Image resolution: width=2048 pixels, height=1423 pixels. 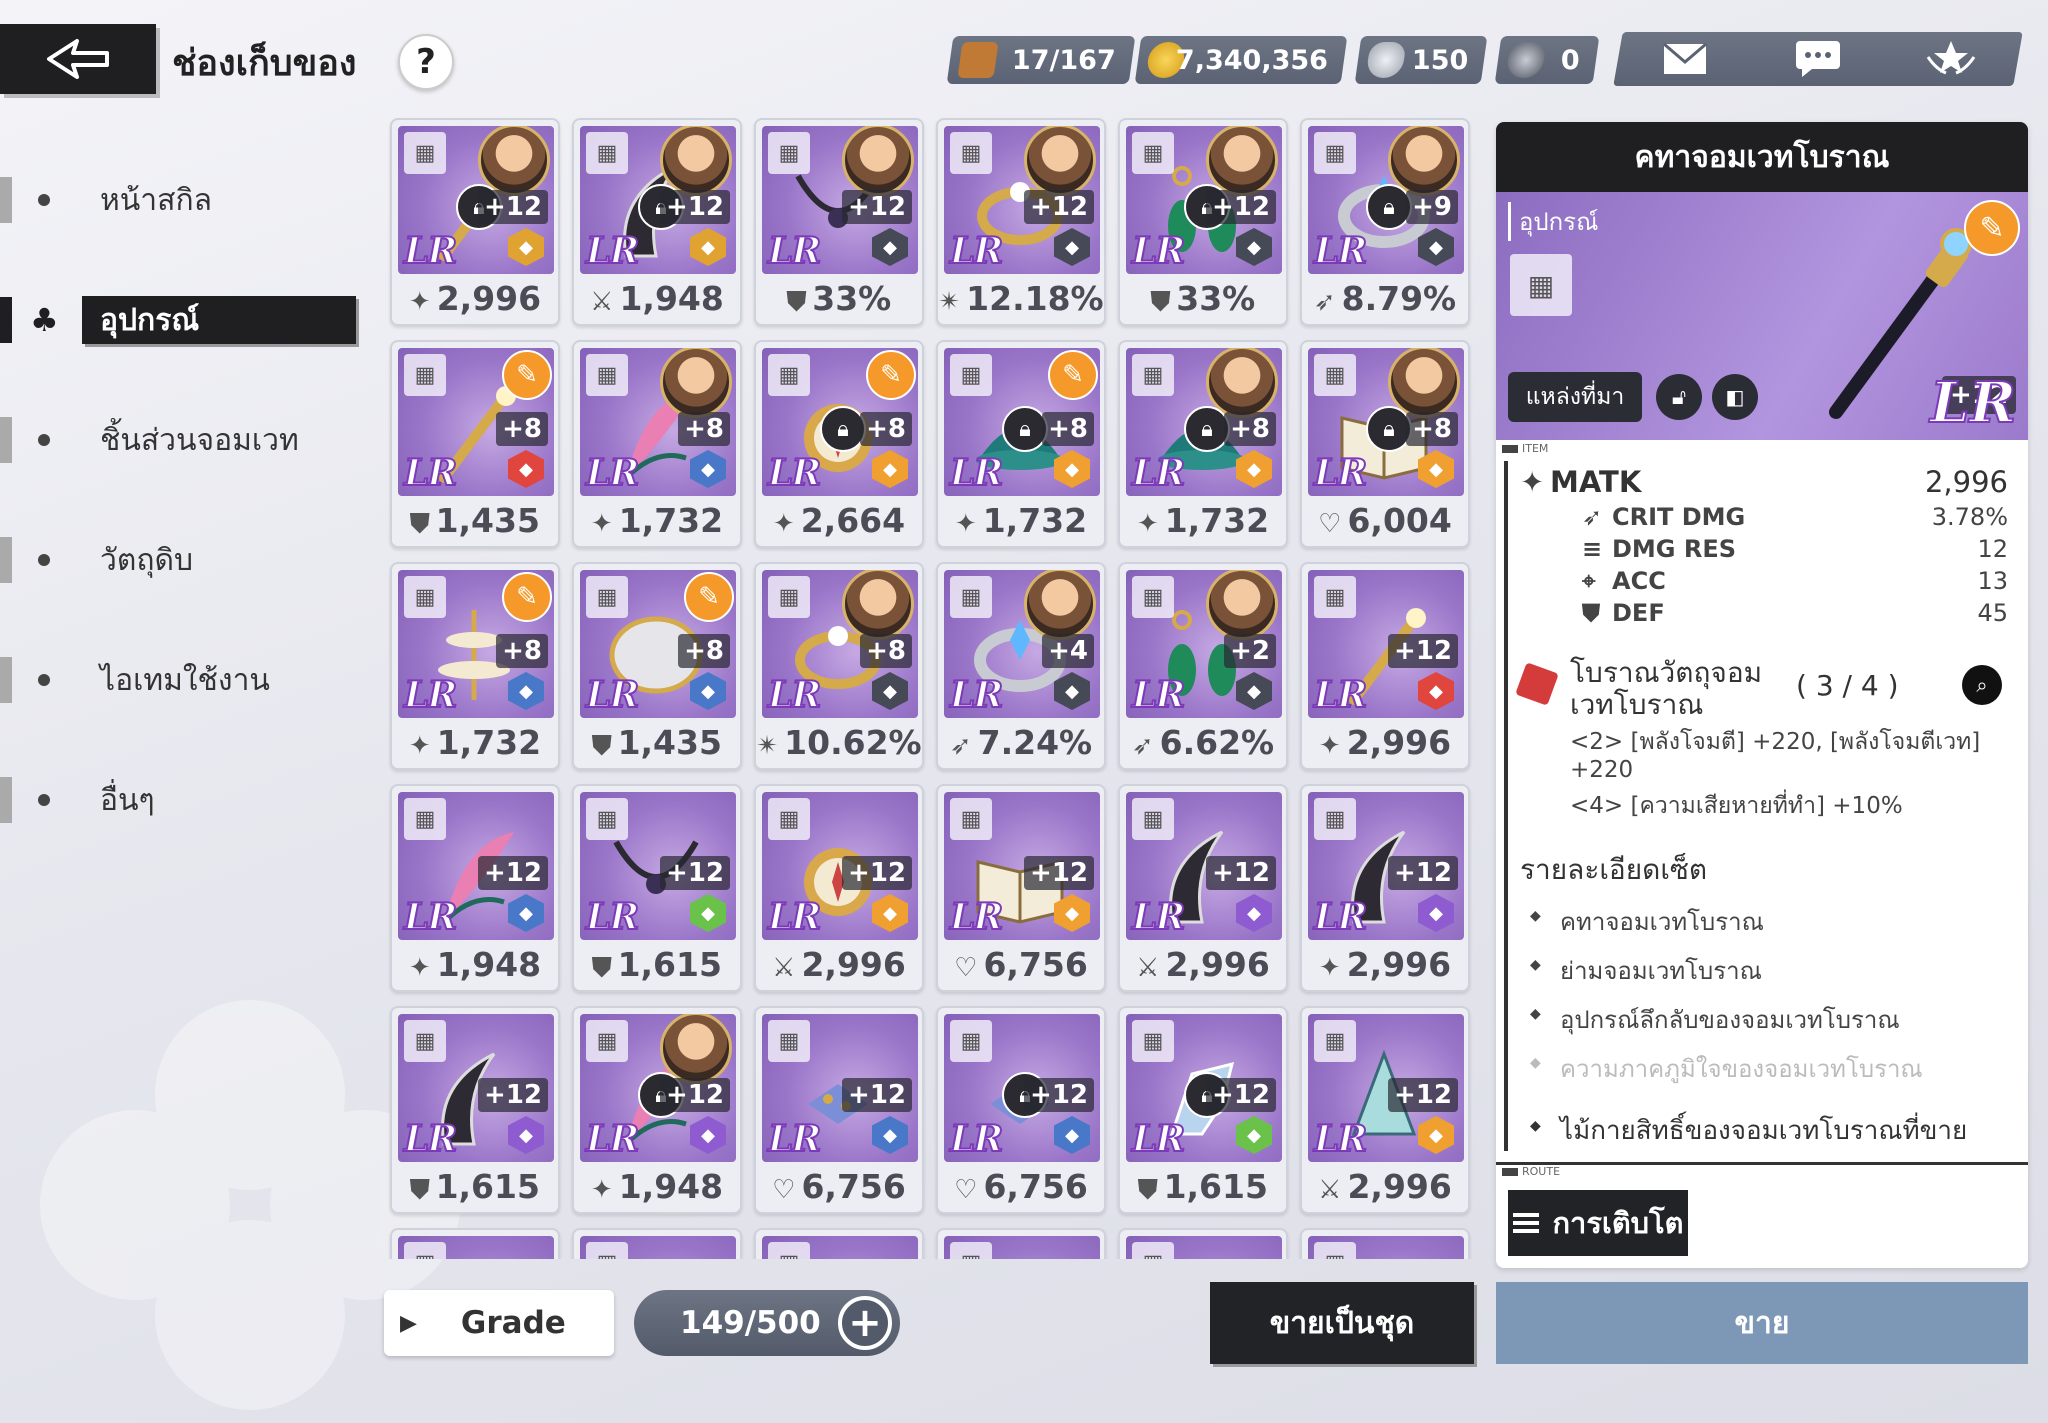 What do you see at coordinates (657, 444) in the screenshot?
I see `equipment-card: ▦ +8 LR ◆ ✦ 1,732` at bounding box center [657, 444].